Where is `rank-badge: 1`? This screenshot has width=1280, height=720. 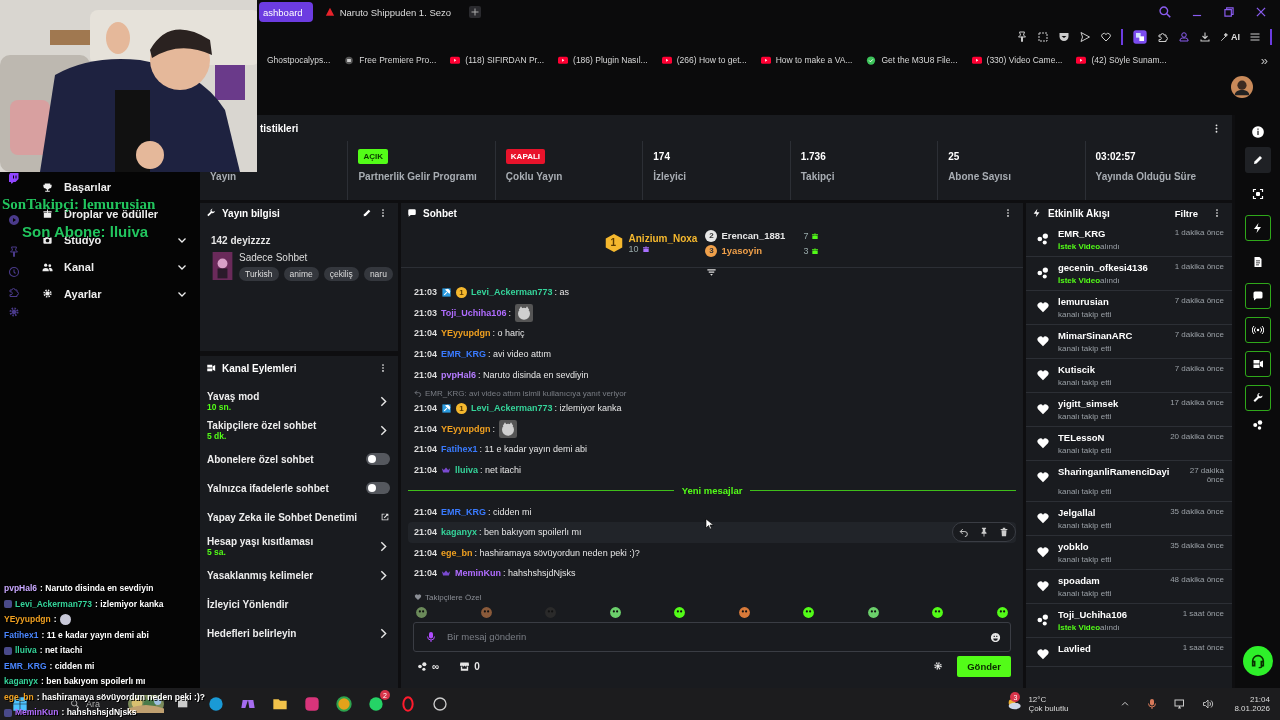 rank-badge: 1 is located at coordinates (462, 408).